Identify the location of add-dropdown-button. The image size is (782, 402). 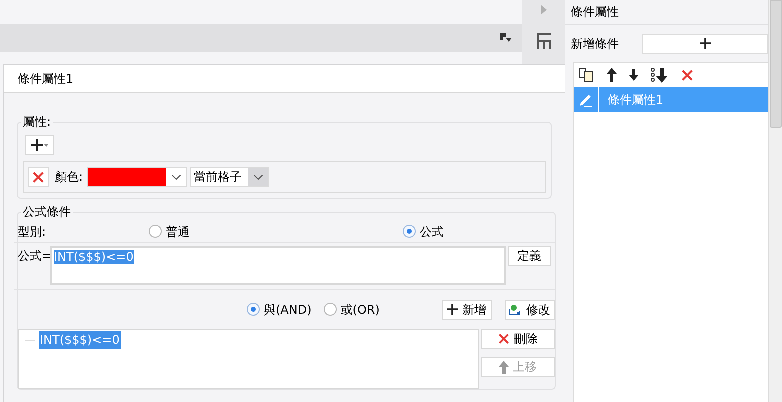
(39, 145).